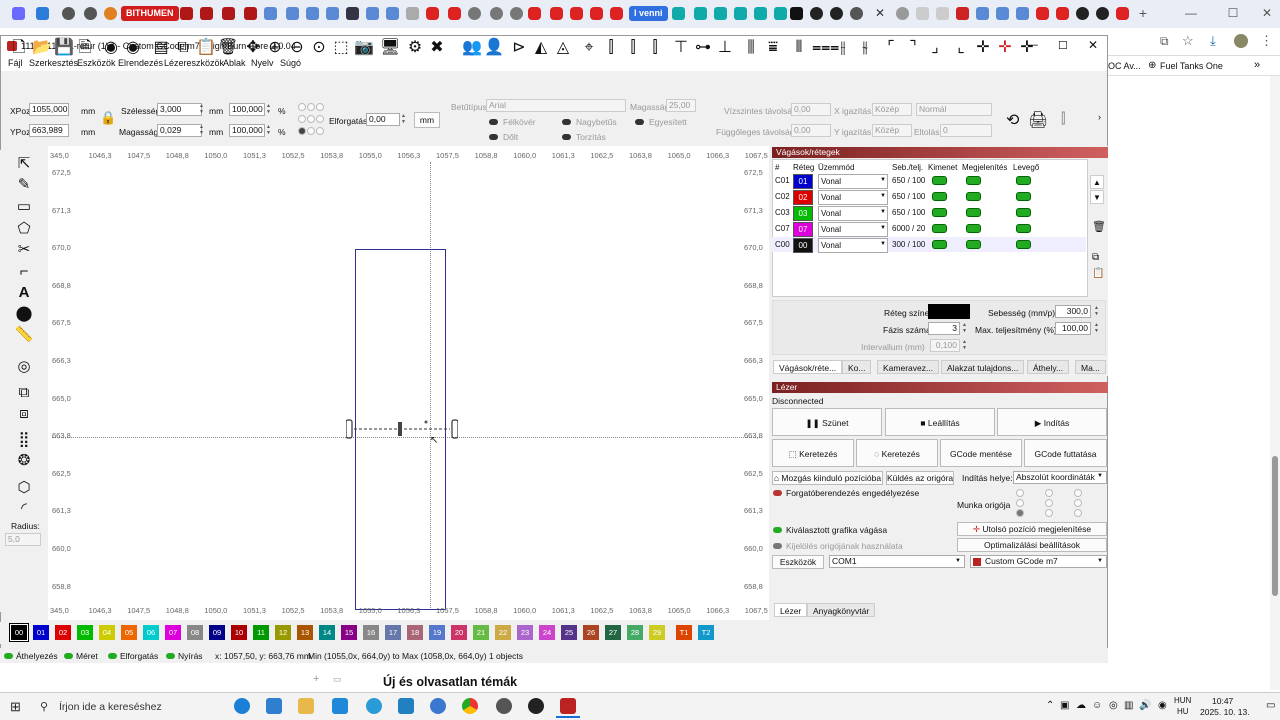  What do you see at coordinates (591, 632) in the screenshot?
I see `palette-swatch-26: 26` at bounding box center [591, 632].